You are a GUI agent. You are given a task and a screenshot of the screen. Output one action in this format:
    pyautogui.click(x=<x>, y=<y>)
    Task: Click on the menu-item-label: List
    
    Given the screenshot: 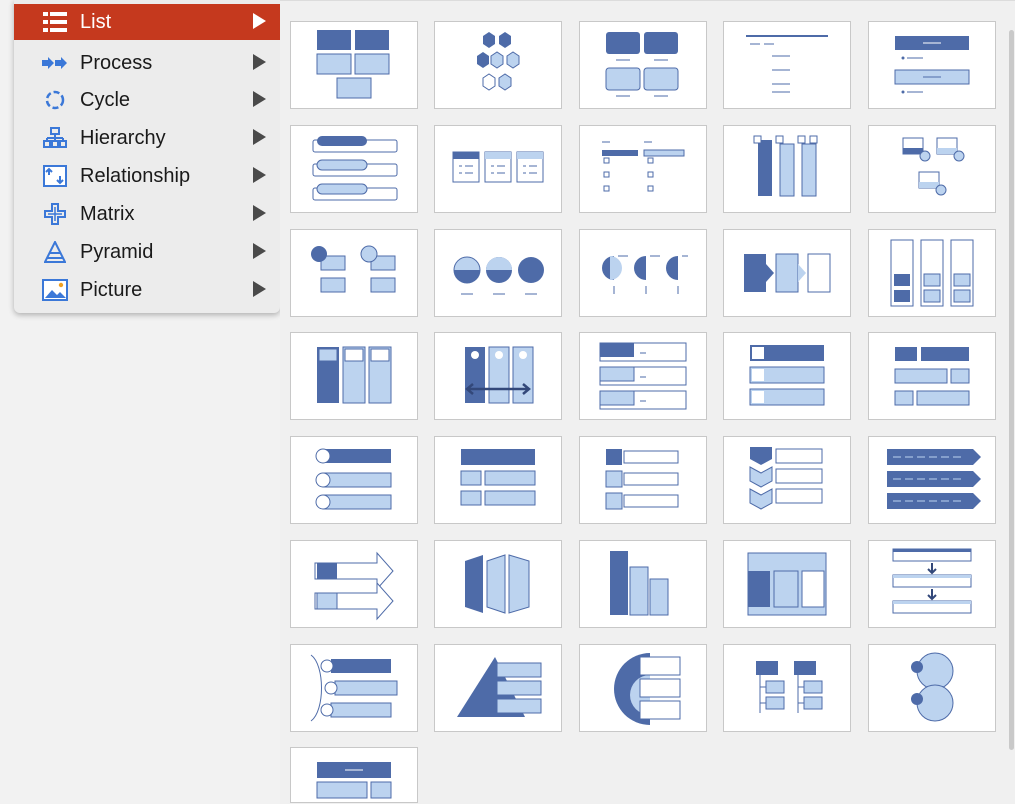 What is the action you would take?
    pyautogui.click(x=96, y=21)
    